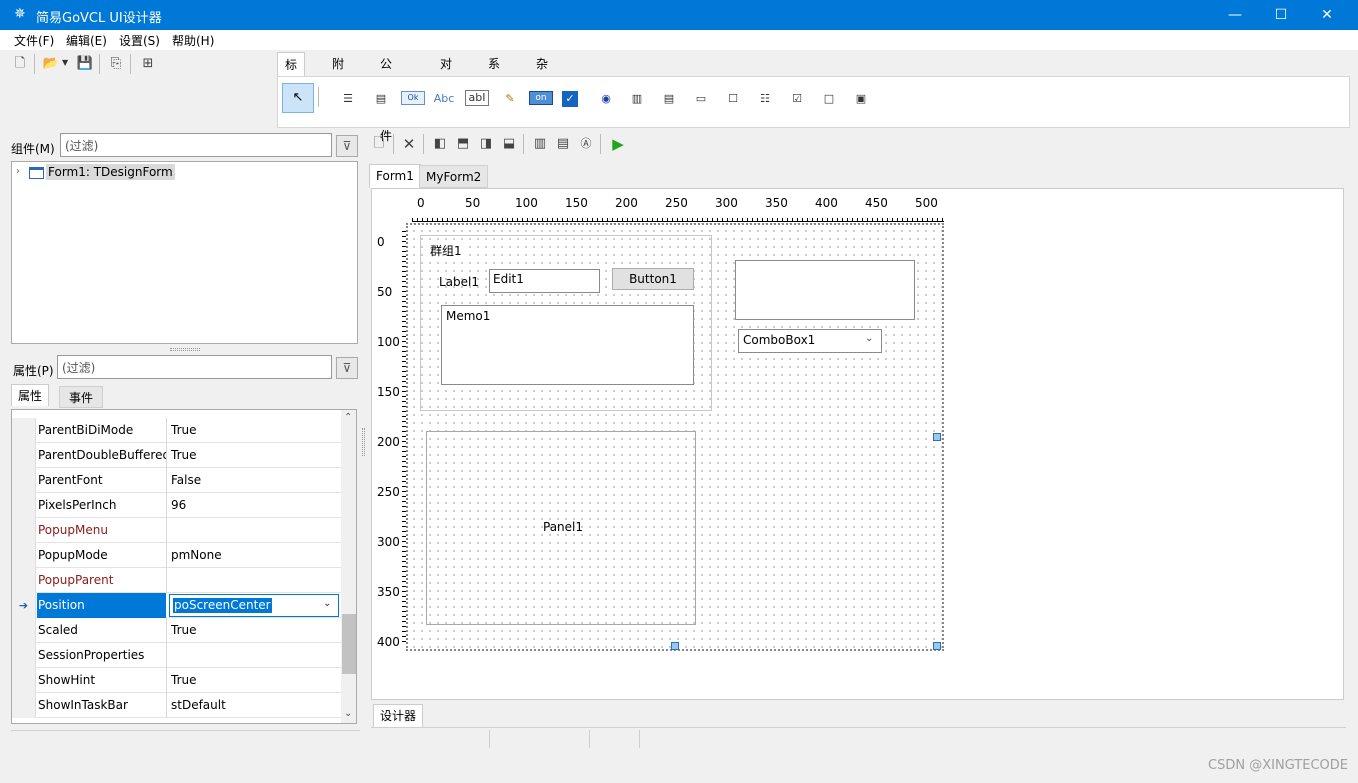  I want to click on maximize-button: ☐, so click(1281, 15).